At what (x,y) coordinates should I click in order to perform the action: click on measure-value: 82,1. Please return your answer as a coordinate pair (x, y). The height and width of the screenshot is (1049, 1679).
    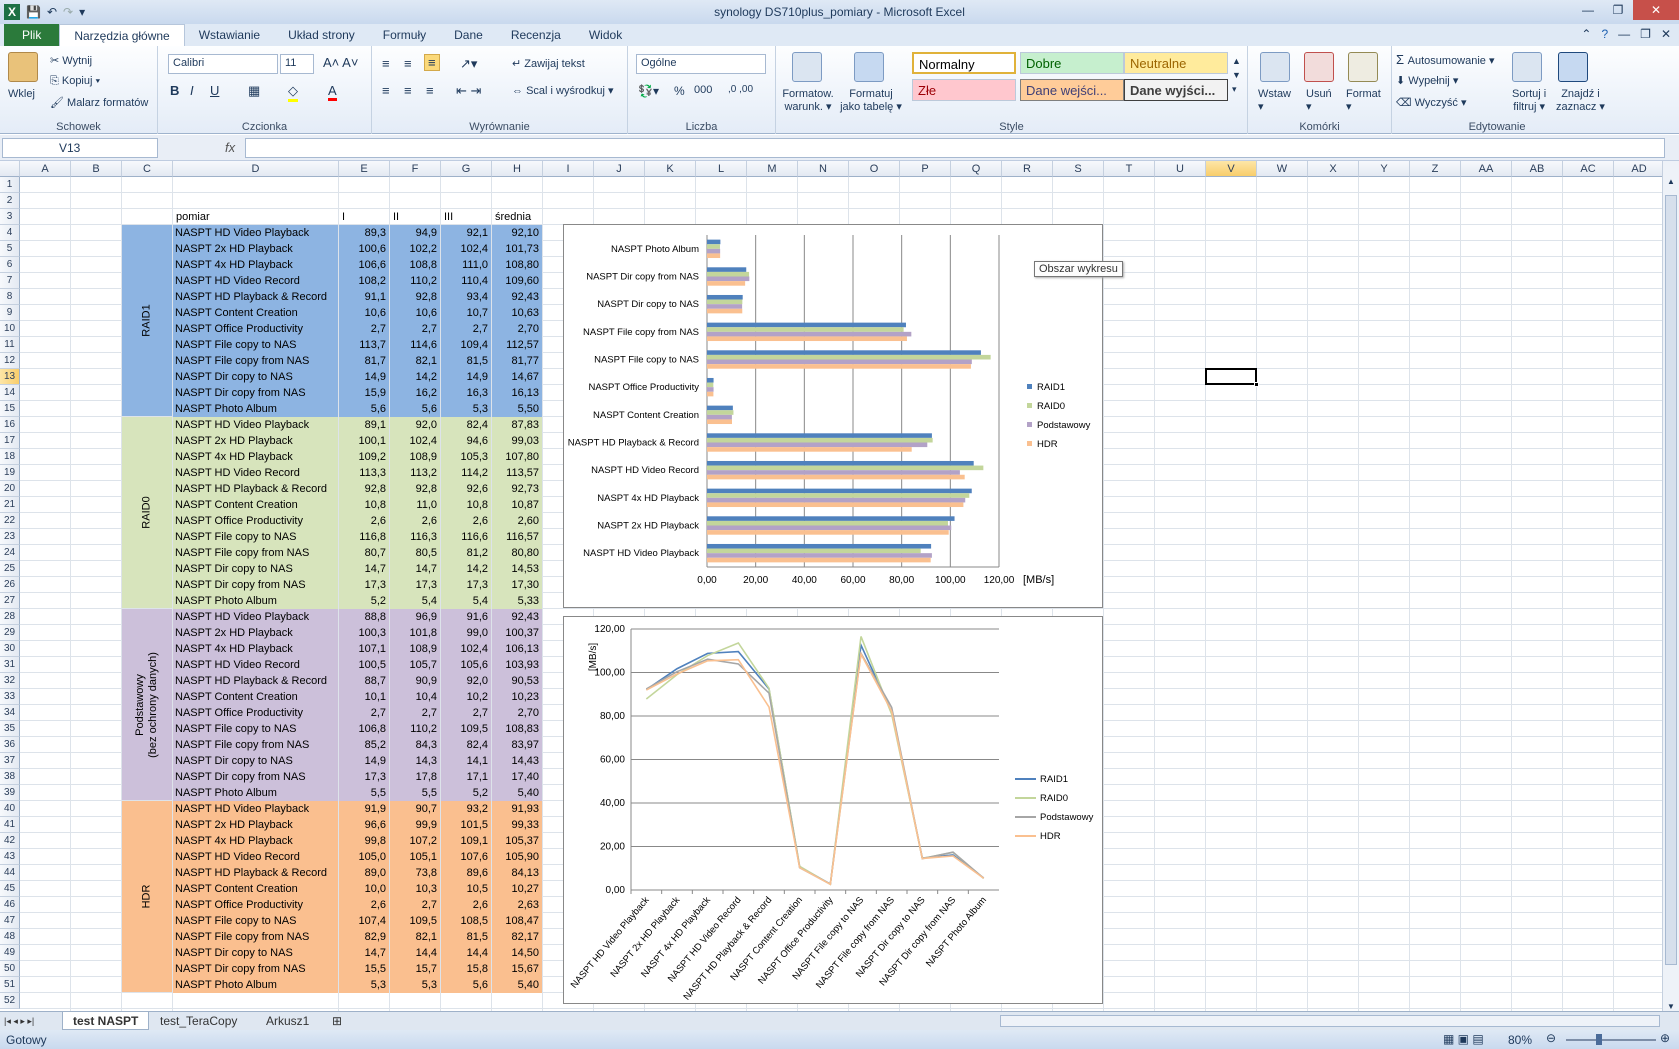
    Looking at the image, I should click on (415, 361).